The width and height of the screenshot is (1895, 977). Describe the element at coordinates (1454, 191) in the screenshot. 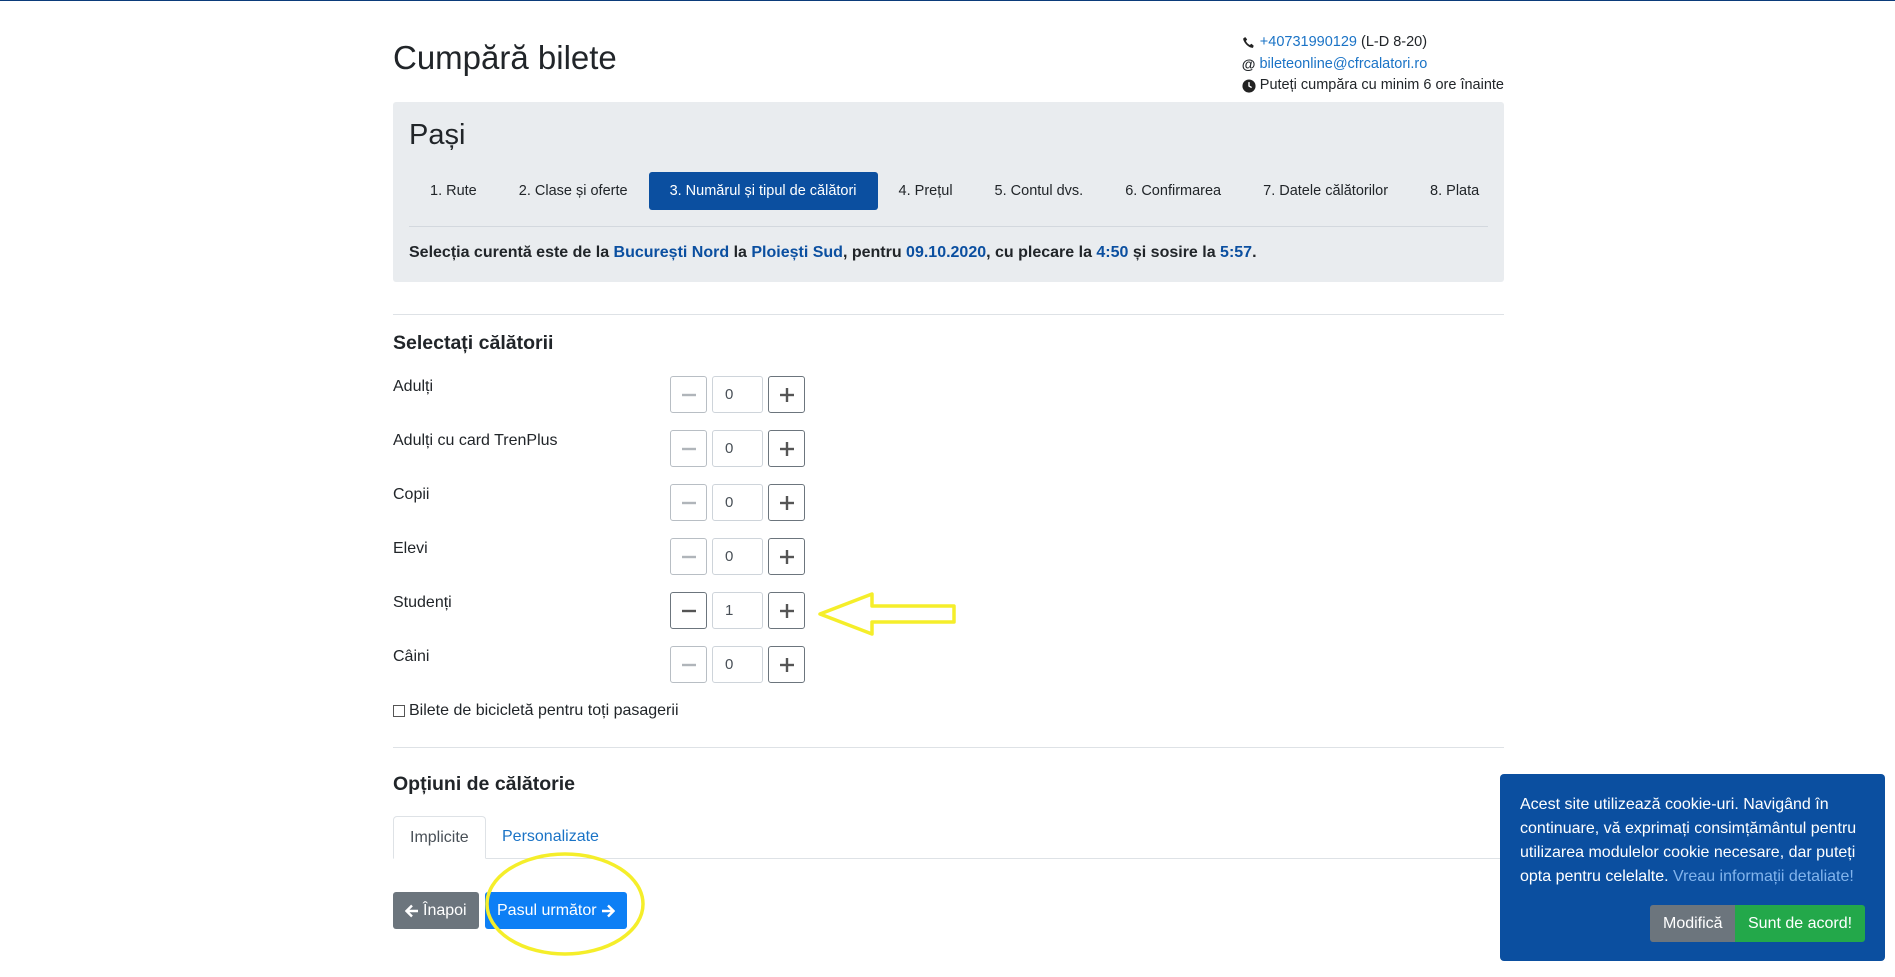

I see `step-plata: 8. Plata` at that location.